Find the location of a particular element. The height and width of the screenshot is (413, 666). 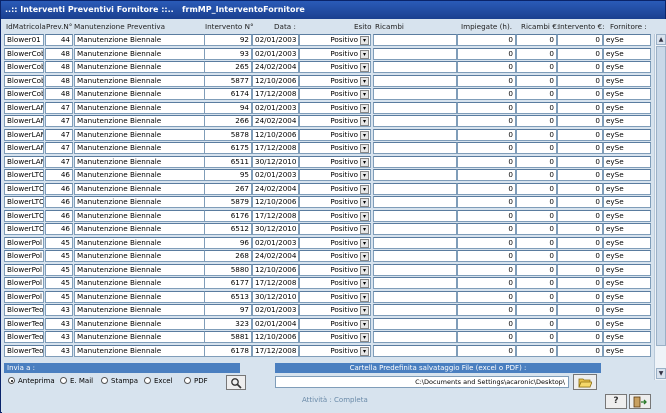

idmatricola-cell: BlowerCob is located at coordinates (24, 67).